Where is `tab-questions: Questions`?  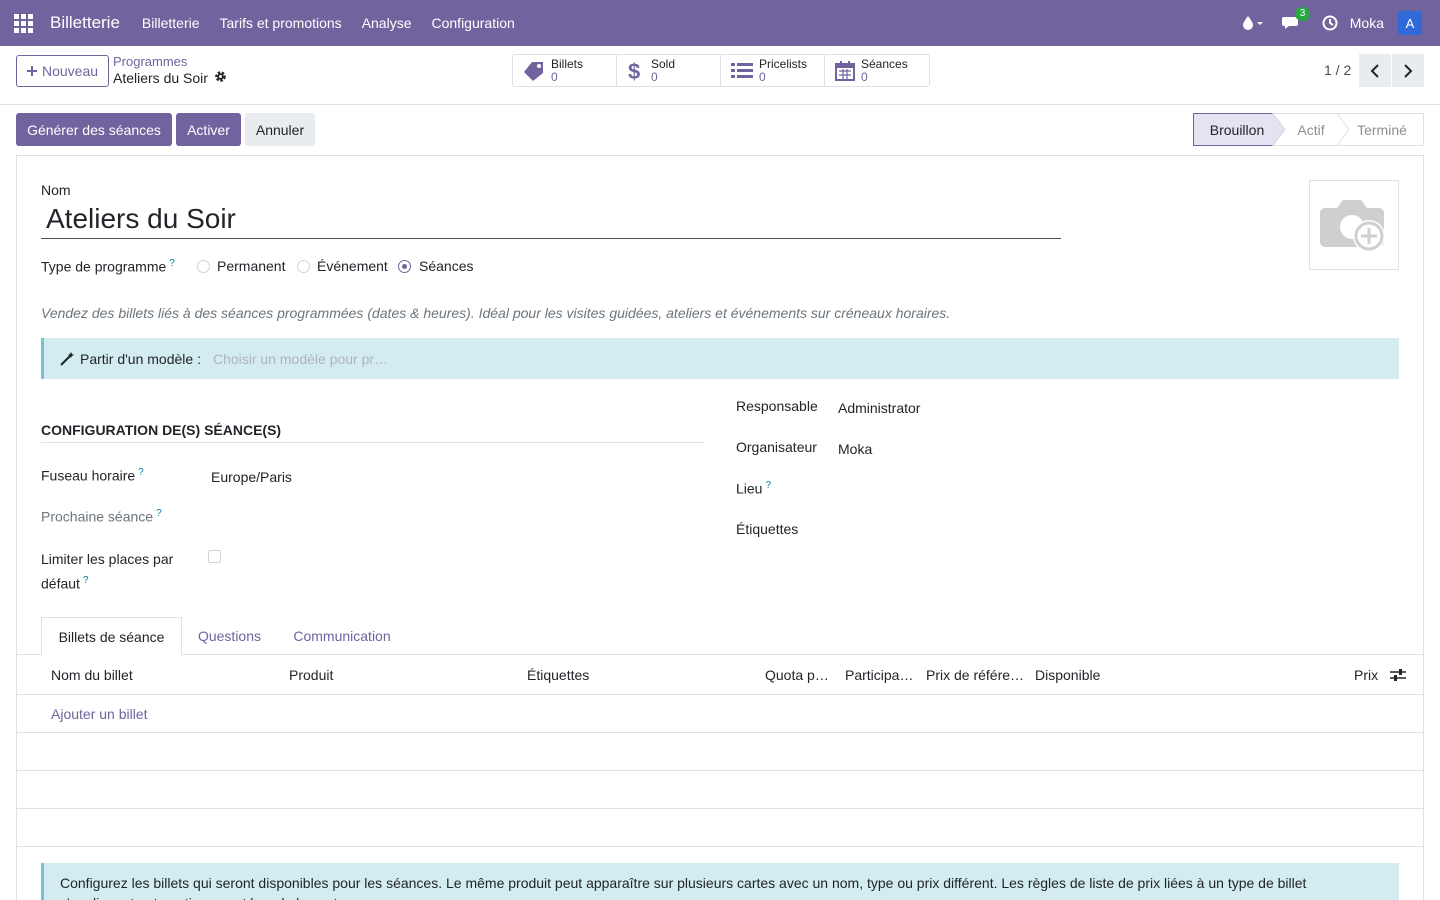
tab-questions: Questions is located at coordinates (229, 636).